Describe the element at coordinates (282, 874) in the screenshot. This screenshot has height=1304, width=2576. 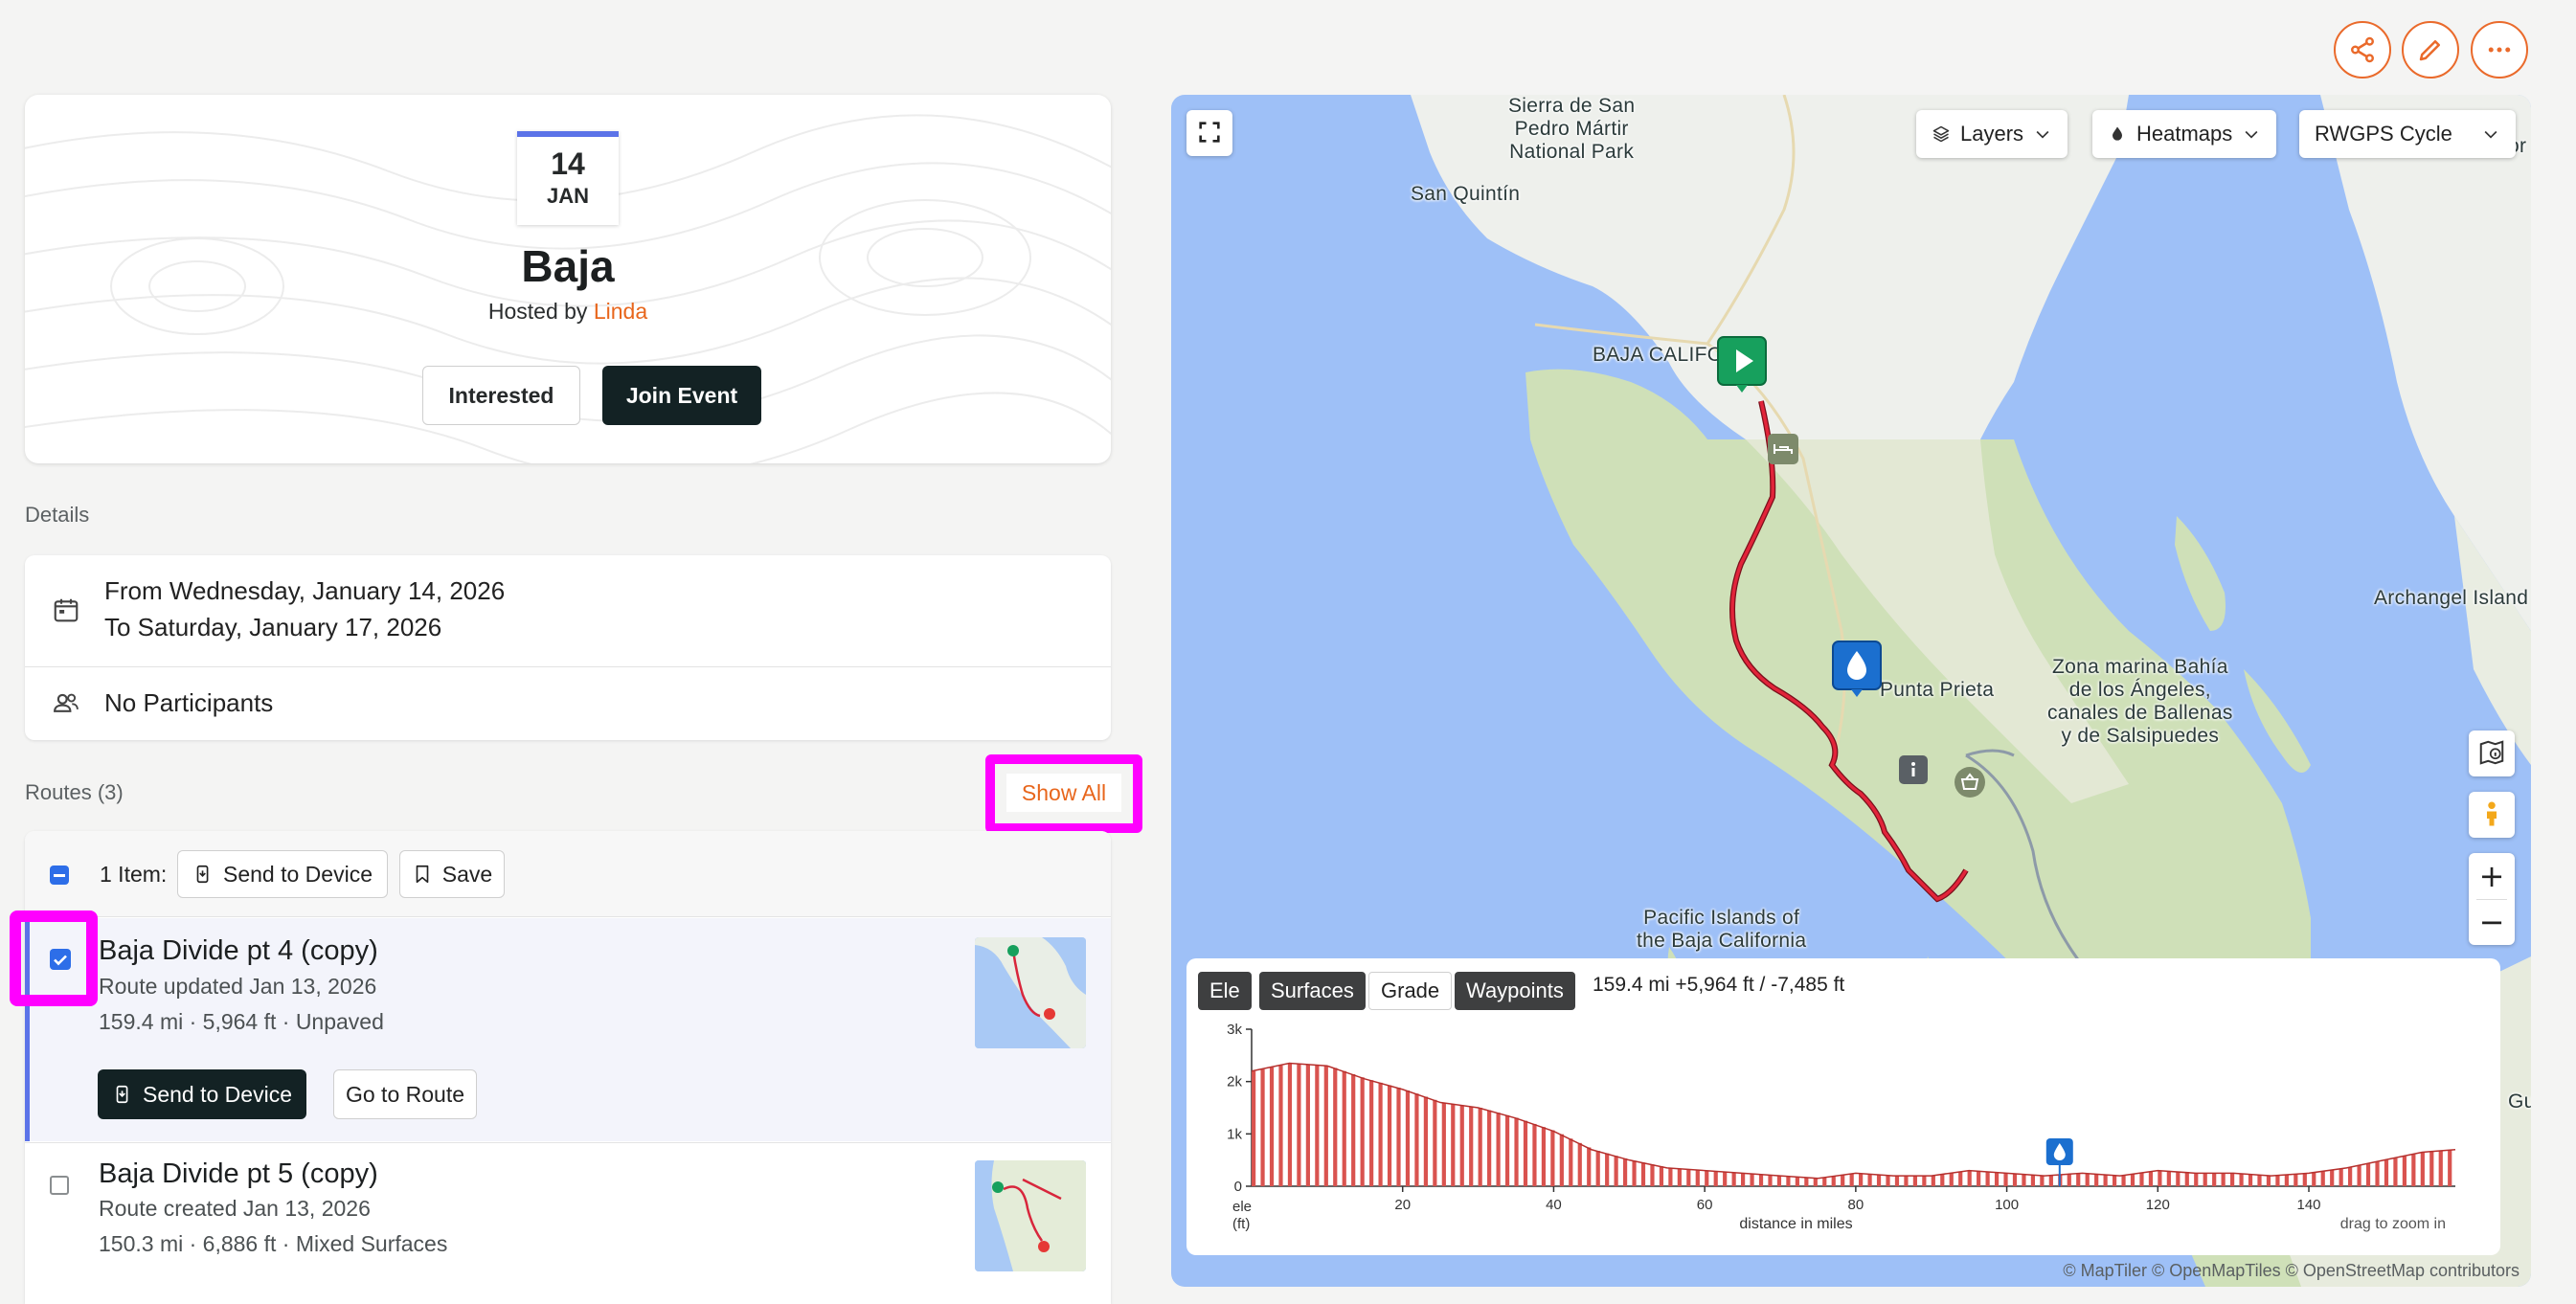
I see `bulk-send-to-device-button: Send to Device` at that location.